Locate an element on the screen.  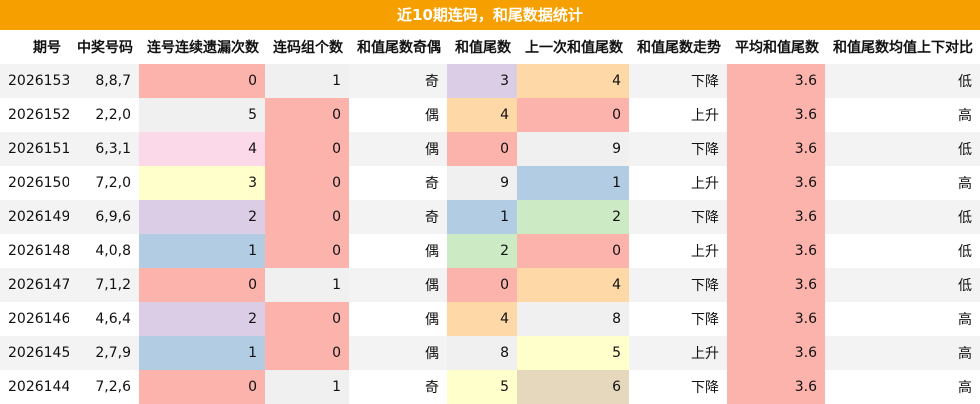
table-row: 2026146 4,6,4 2 0 偶 4 8 下降 3.6 高 is located at coordinates (490, 319).